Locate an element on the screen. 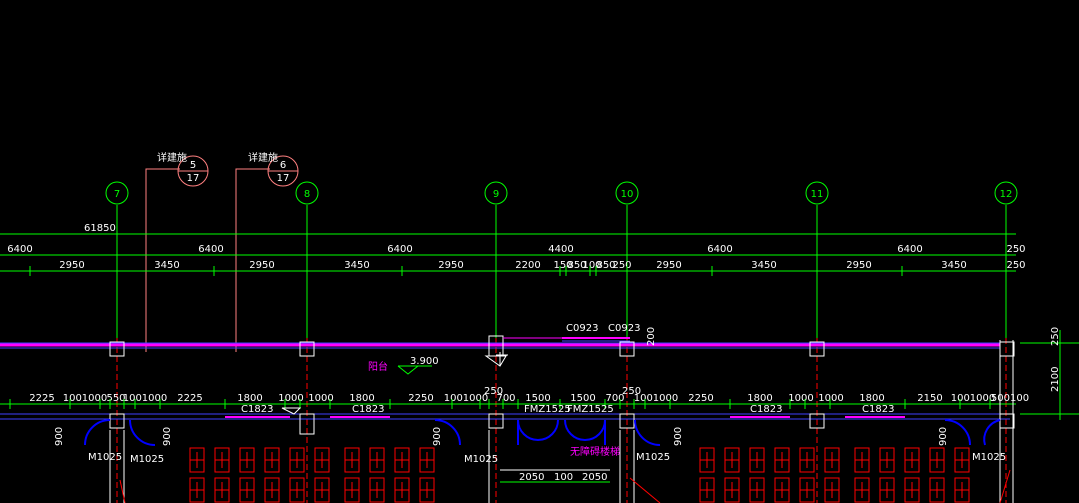  axis-label: 11 is located at coordinates (817, 194).